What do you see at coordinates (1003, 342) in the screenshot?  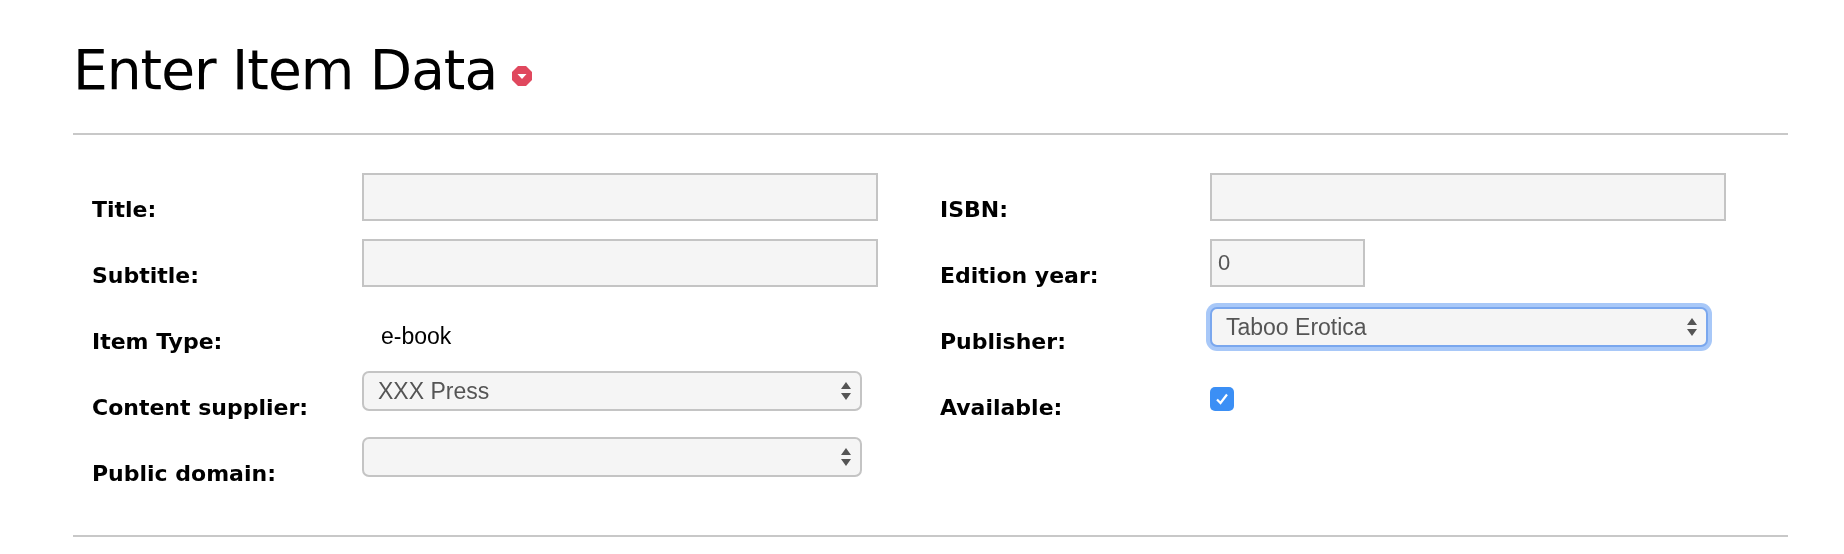 I see `field-label: Publisher:` at bounding box center [1003, 342].